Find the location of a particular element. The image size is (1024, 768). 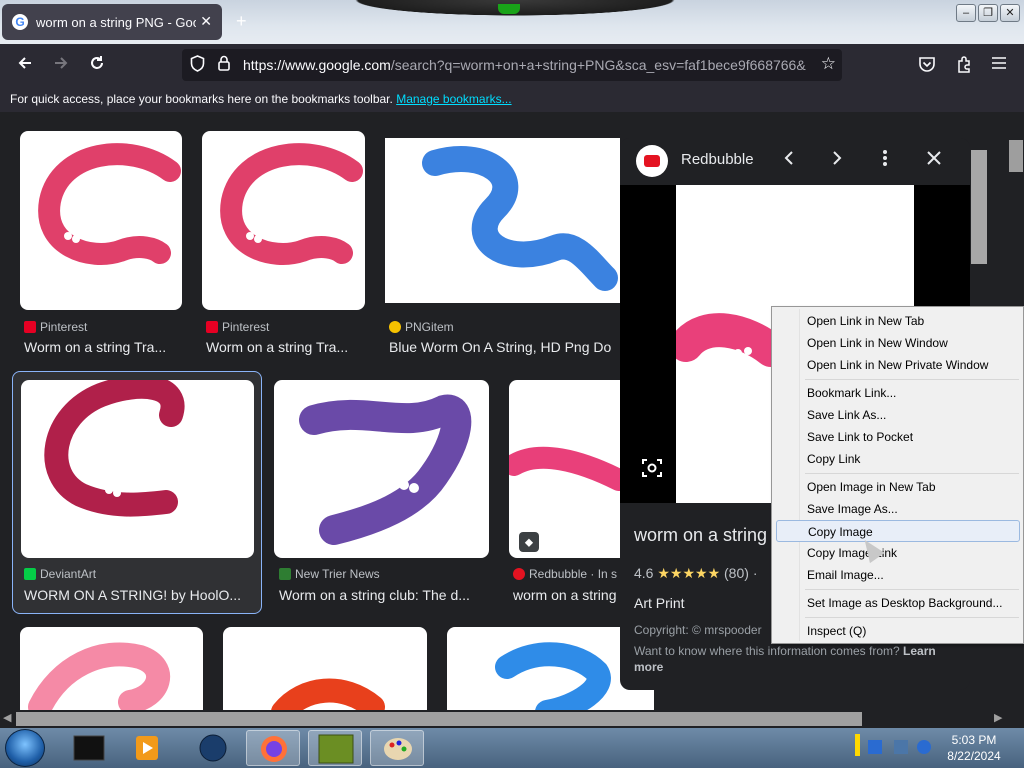

system-clock: 5:03 PM 8/22/2024 is located at coordinates (974, 748).